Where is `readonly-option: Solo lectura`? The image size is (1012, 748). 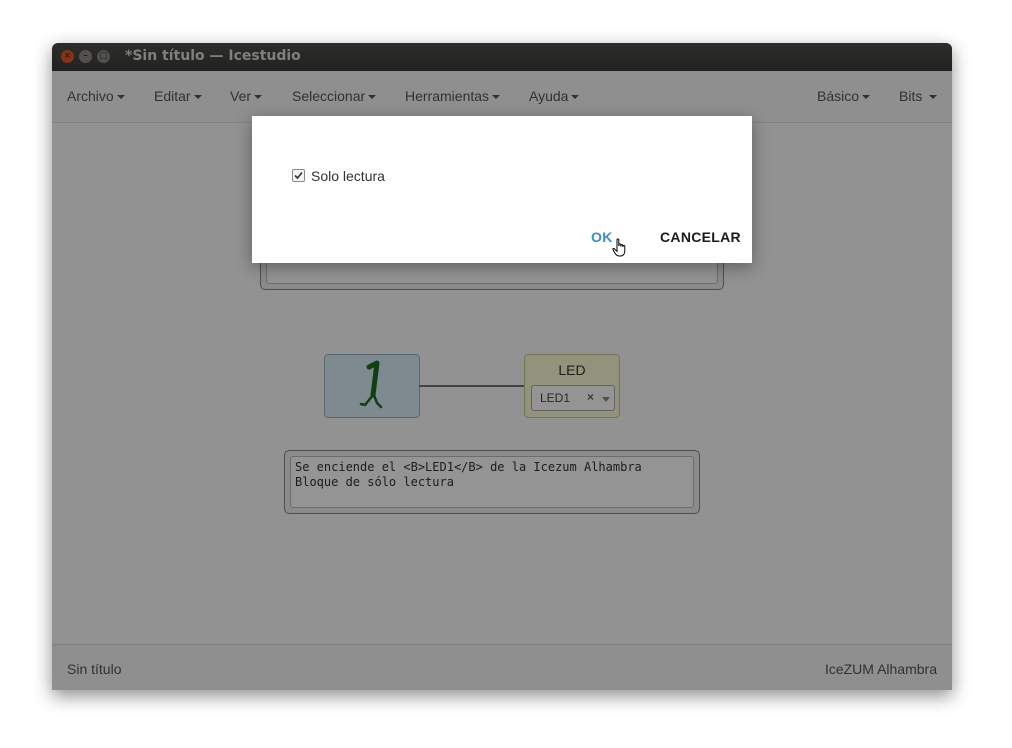 readonly-option: Solo lectura is located at coordinates (338, 176).